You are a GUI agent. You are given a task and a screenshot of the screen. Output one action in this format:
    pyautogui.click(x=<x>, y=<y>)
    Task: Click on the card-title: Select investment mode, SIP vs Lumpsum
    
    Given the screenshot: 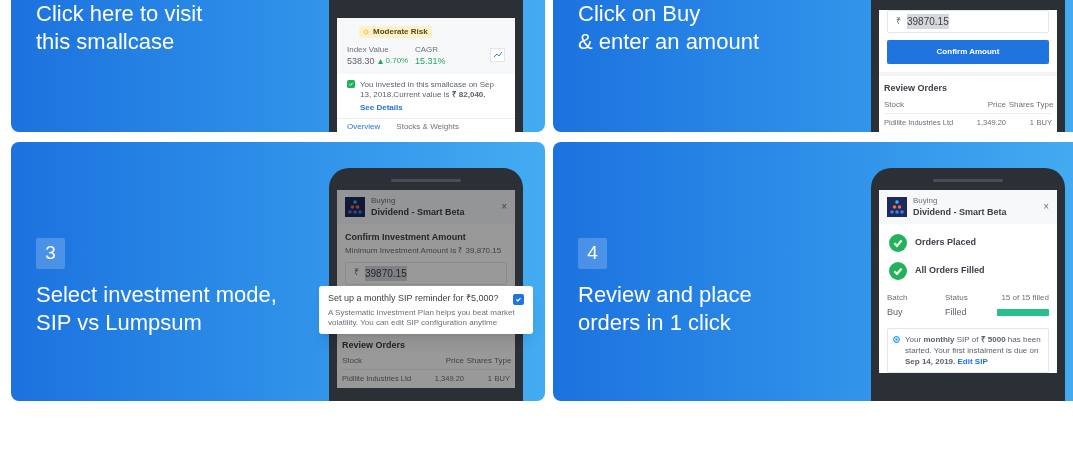 What is the action you would take?
    pyautogui.click(x=156, y=309)
    